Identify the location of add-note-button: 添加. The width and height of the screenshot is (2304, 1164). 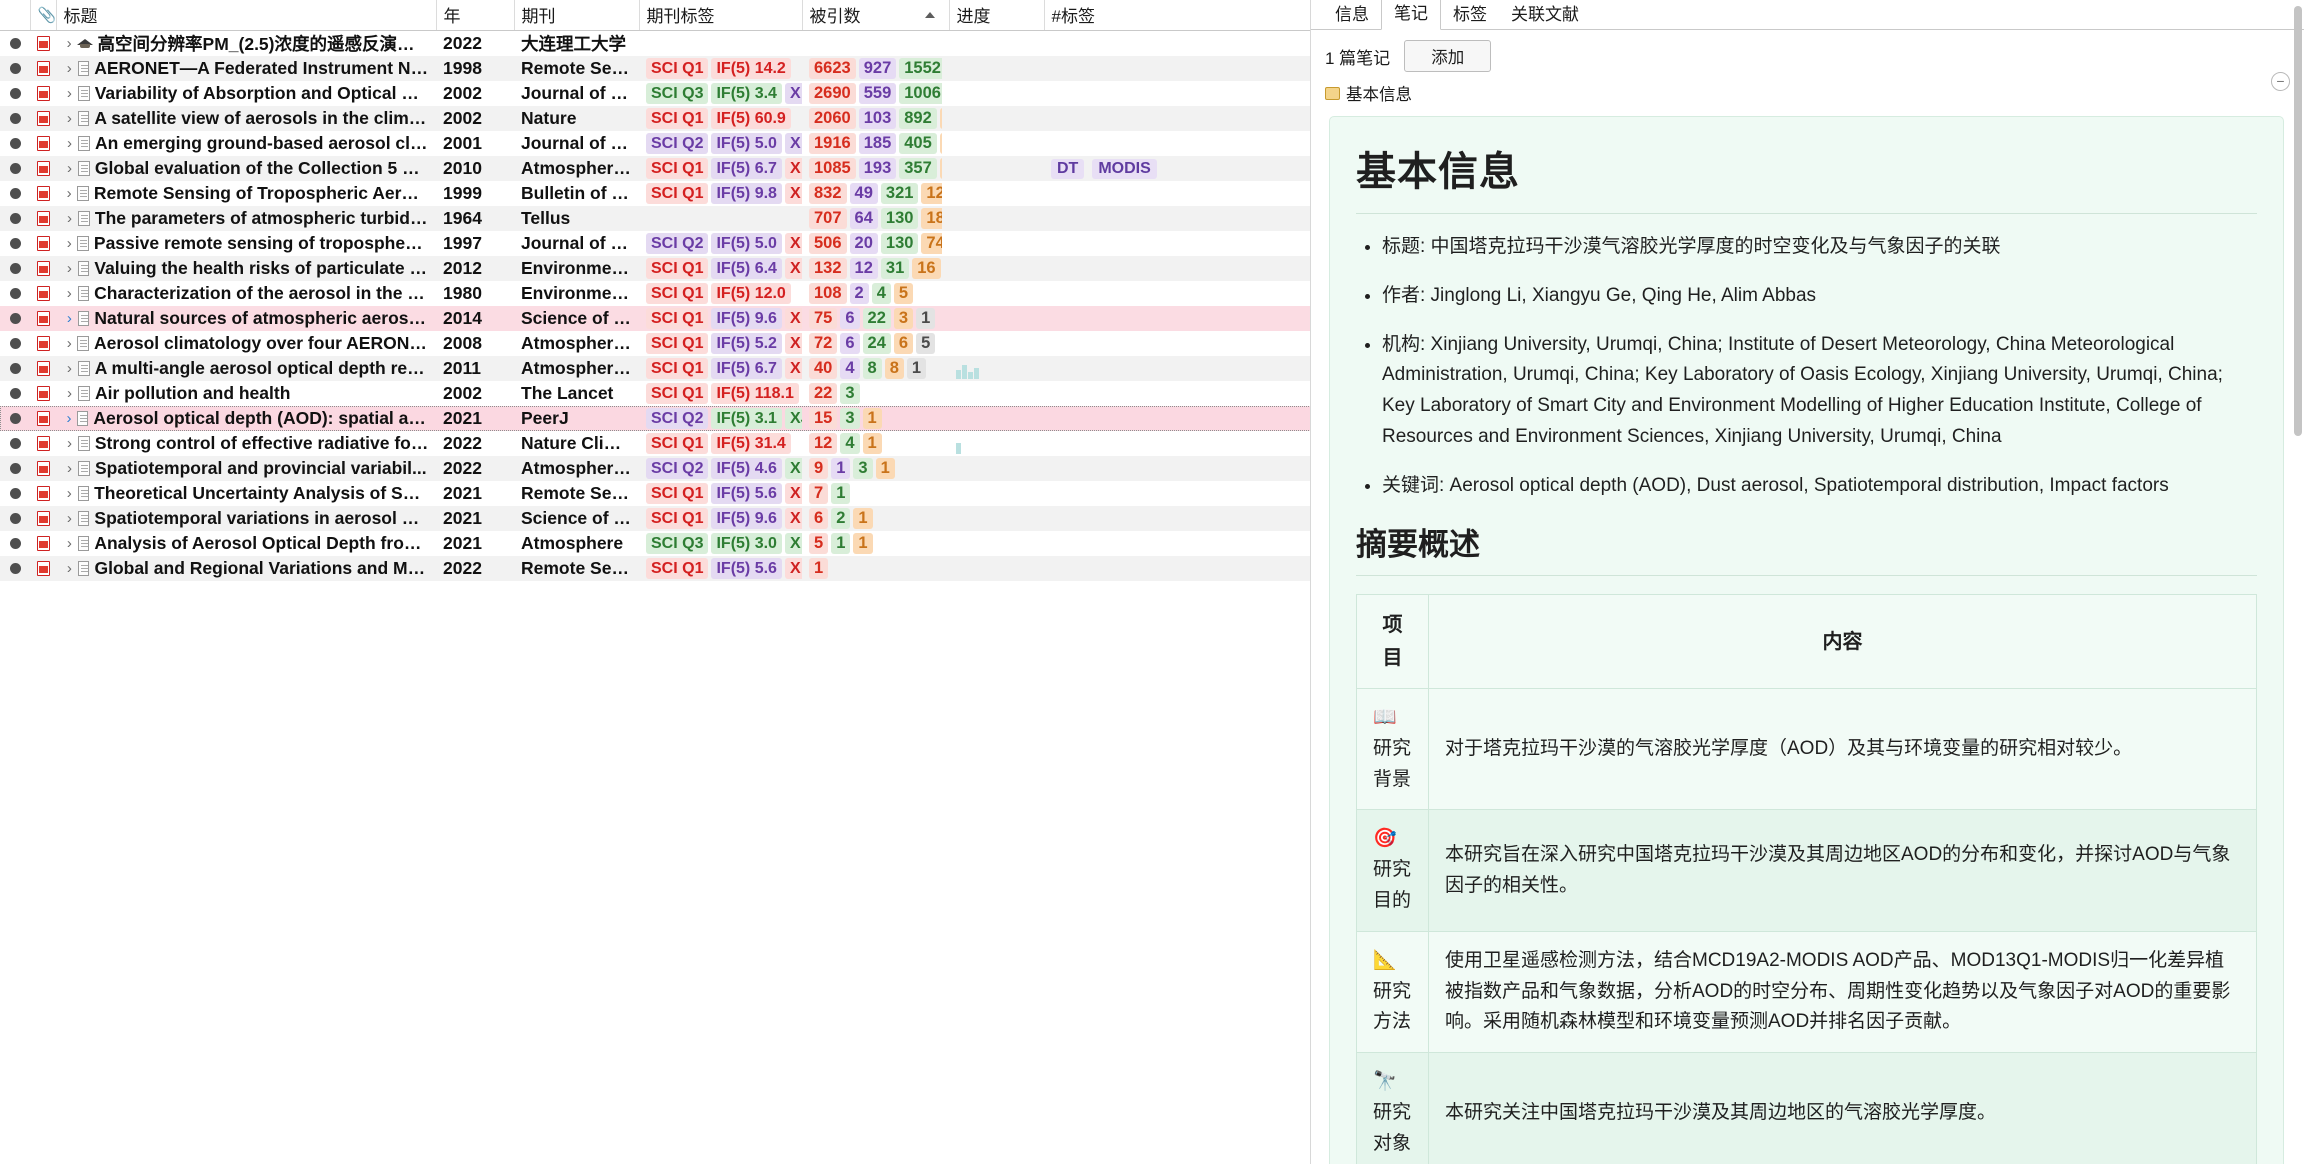
(1448, 56).